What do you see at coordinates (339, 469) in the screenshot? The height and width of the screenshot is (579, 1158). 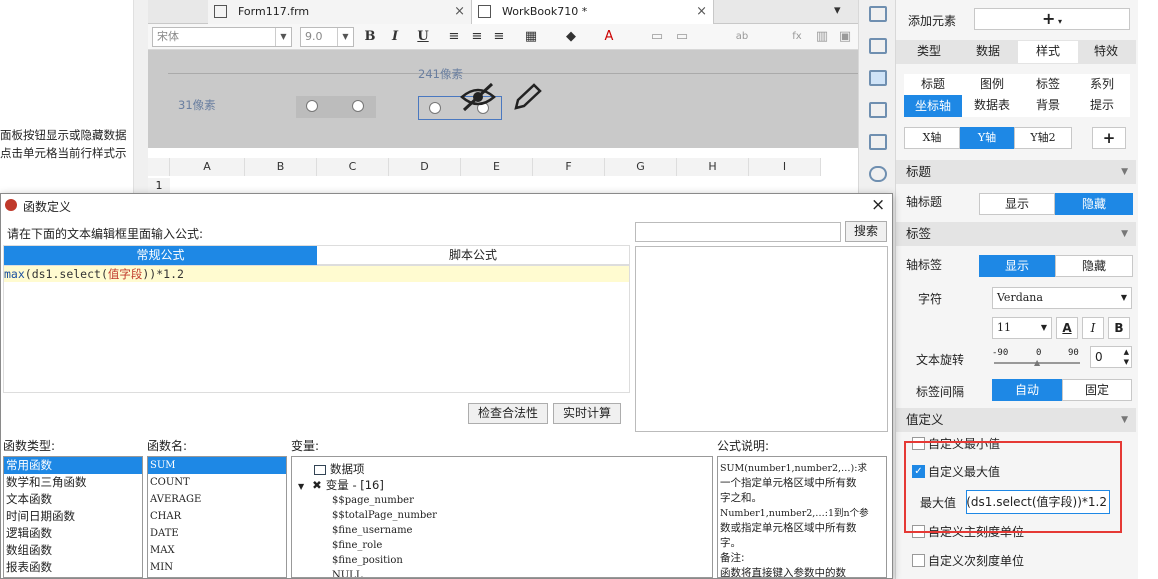 I see `tree-item-data: 数据项` at bounding box center [339, 469].